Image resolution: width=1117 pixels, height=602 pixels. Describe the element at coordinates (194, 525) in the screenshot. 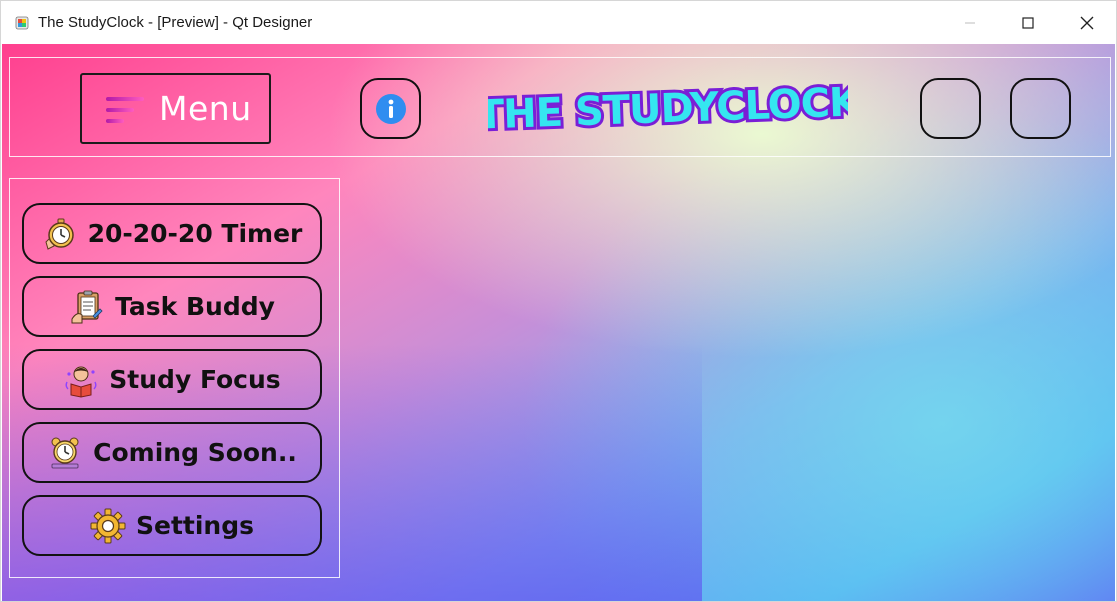

I see `nav-label-settings: Settings` at that location.